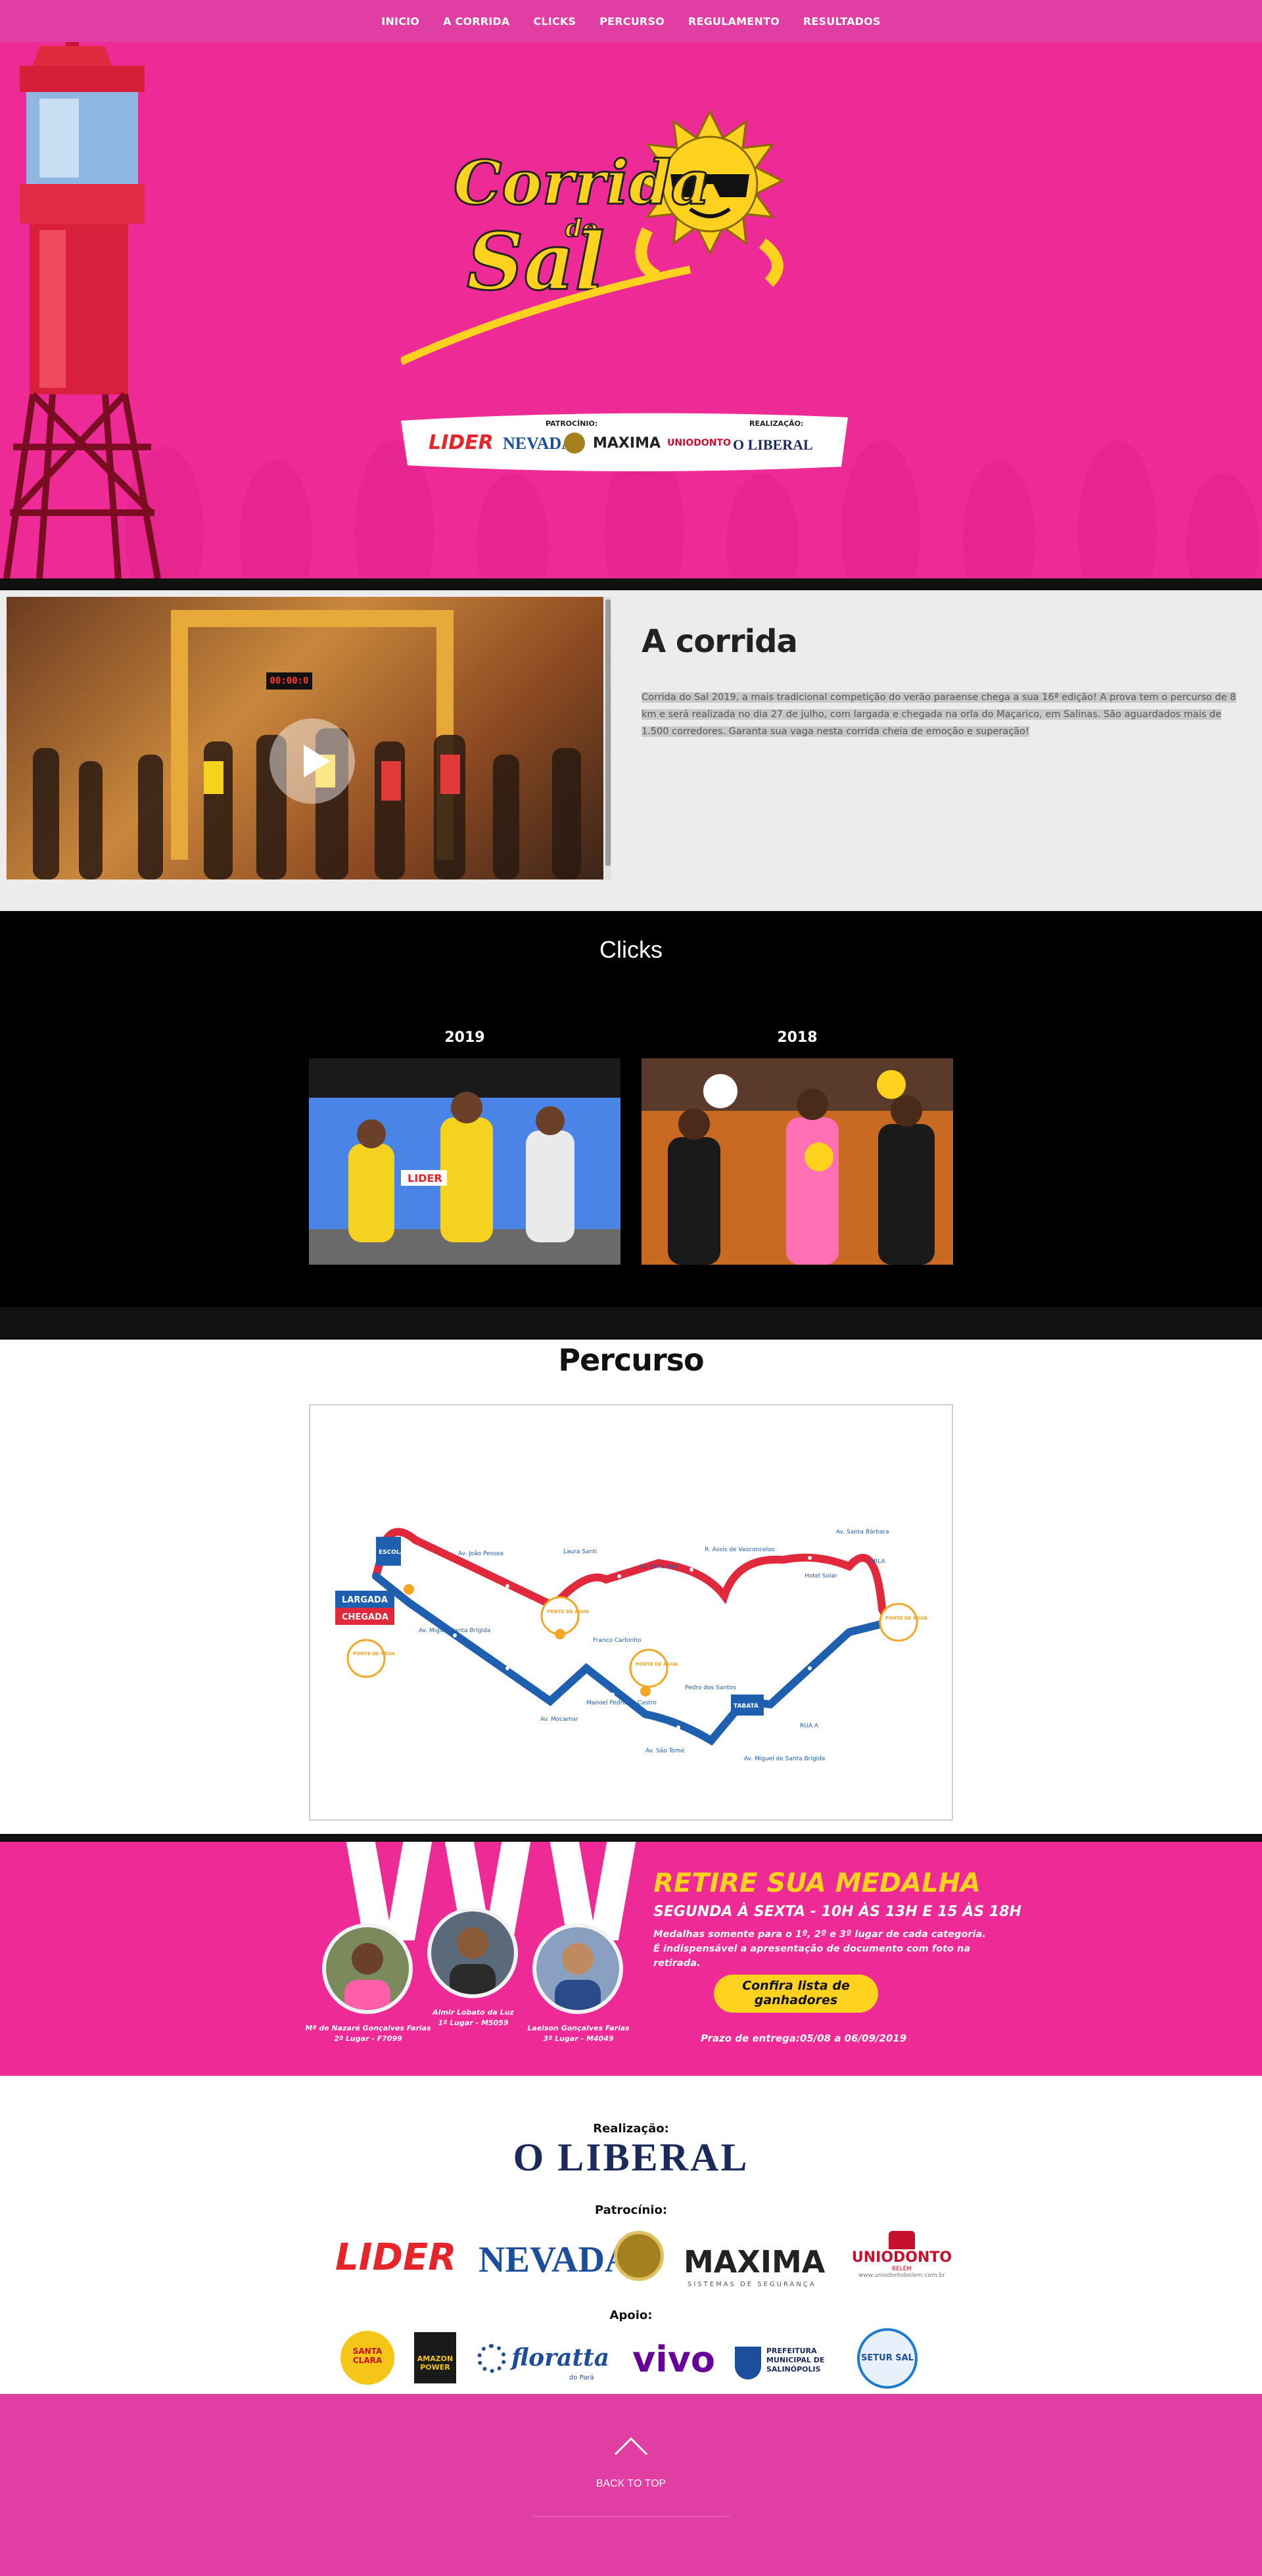 The width and height of the screenshot is (1262, 2576). Describe the element at coordinates (627, 443) in the screenshot. I see `hero-maxima-logo: MAXIMA` at that location.